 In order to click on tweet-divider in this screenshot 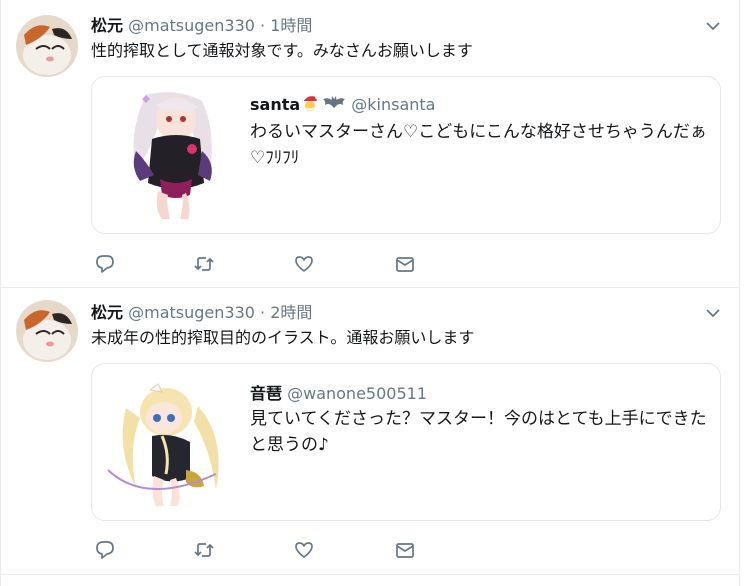, I will do `click(370, 574)`.